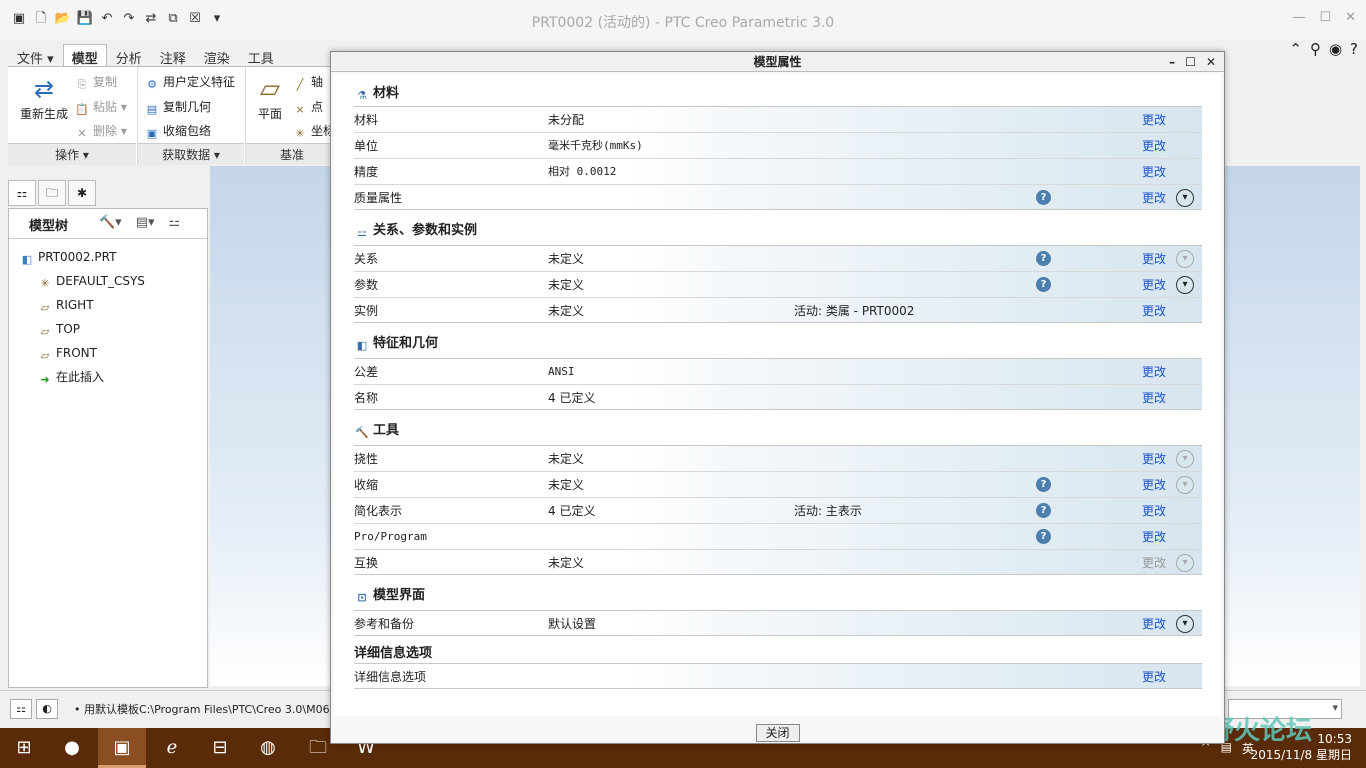 The image size is (1366, 768). I want to click on delete-icon: ✕, so click(82, 133).